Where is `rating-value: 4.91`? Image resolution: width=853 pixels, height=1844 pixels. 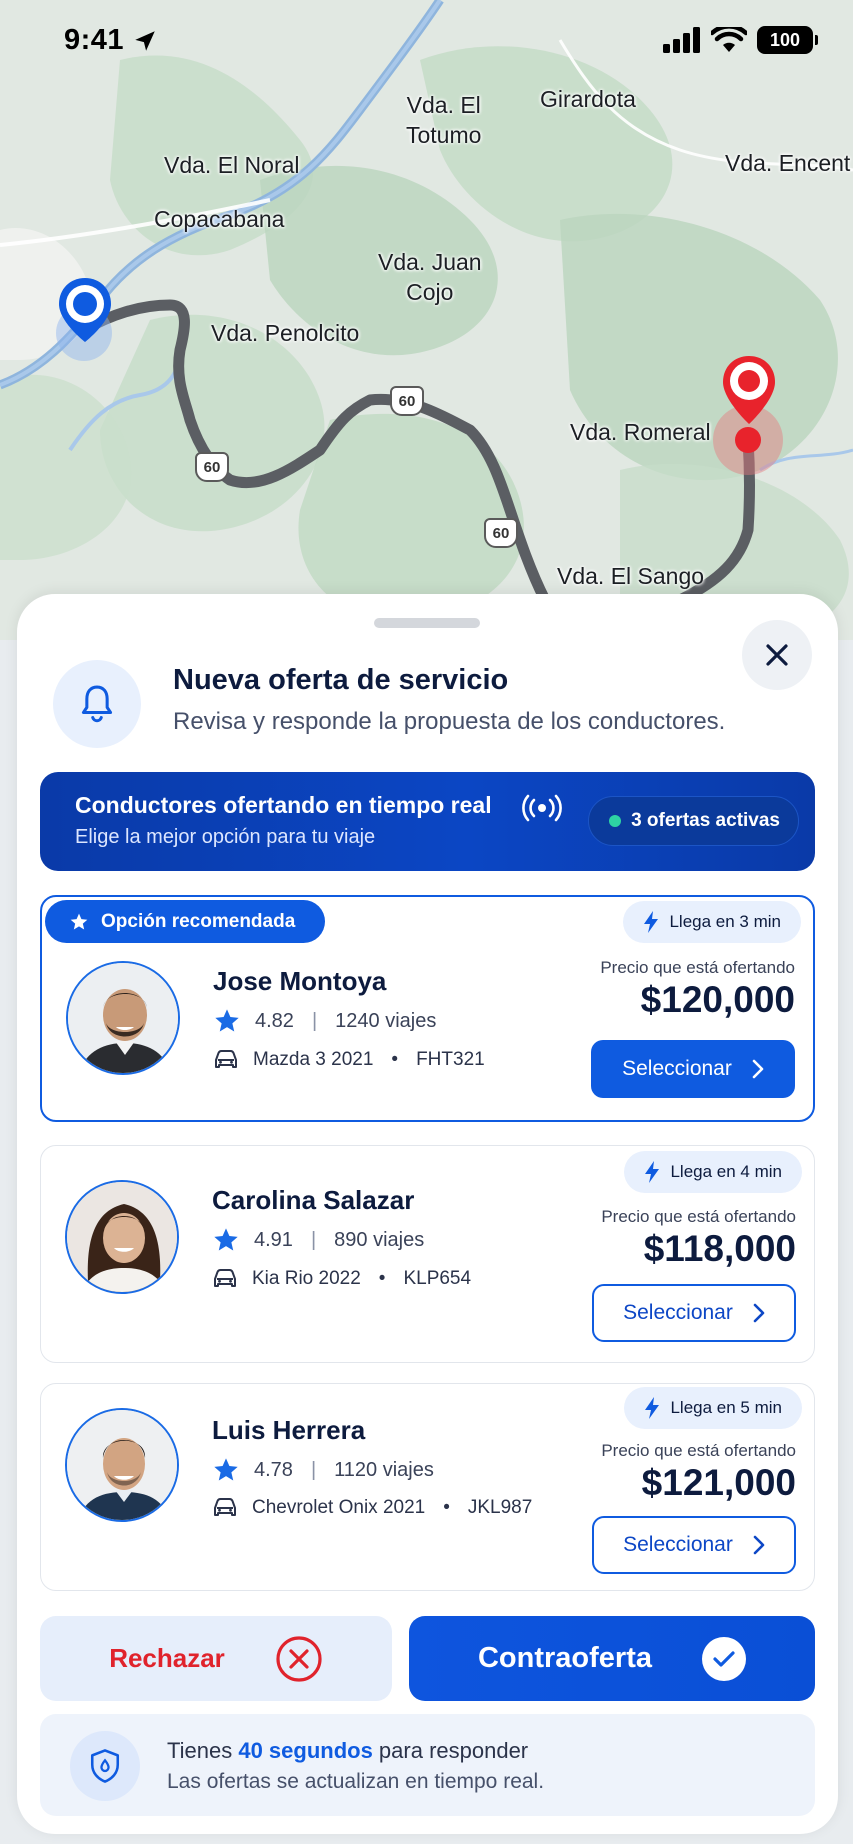 rating-value: 4.91 is located at coordinates (273, 1239).